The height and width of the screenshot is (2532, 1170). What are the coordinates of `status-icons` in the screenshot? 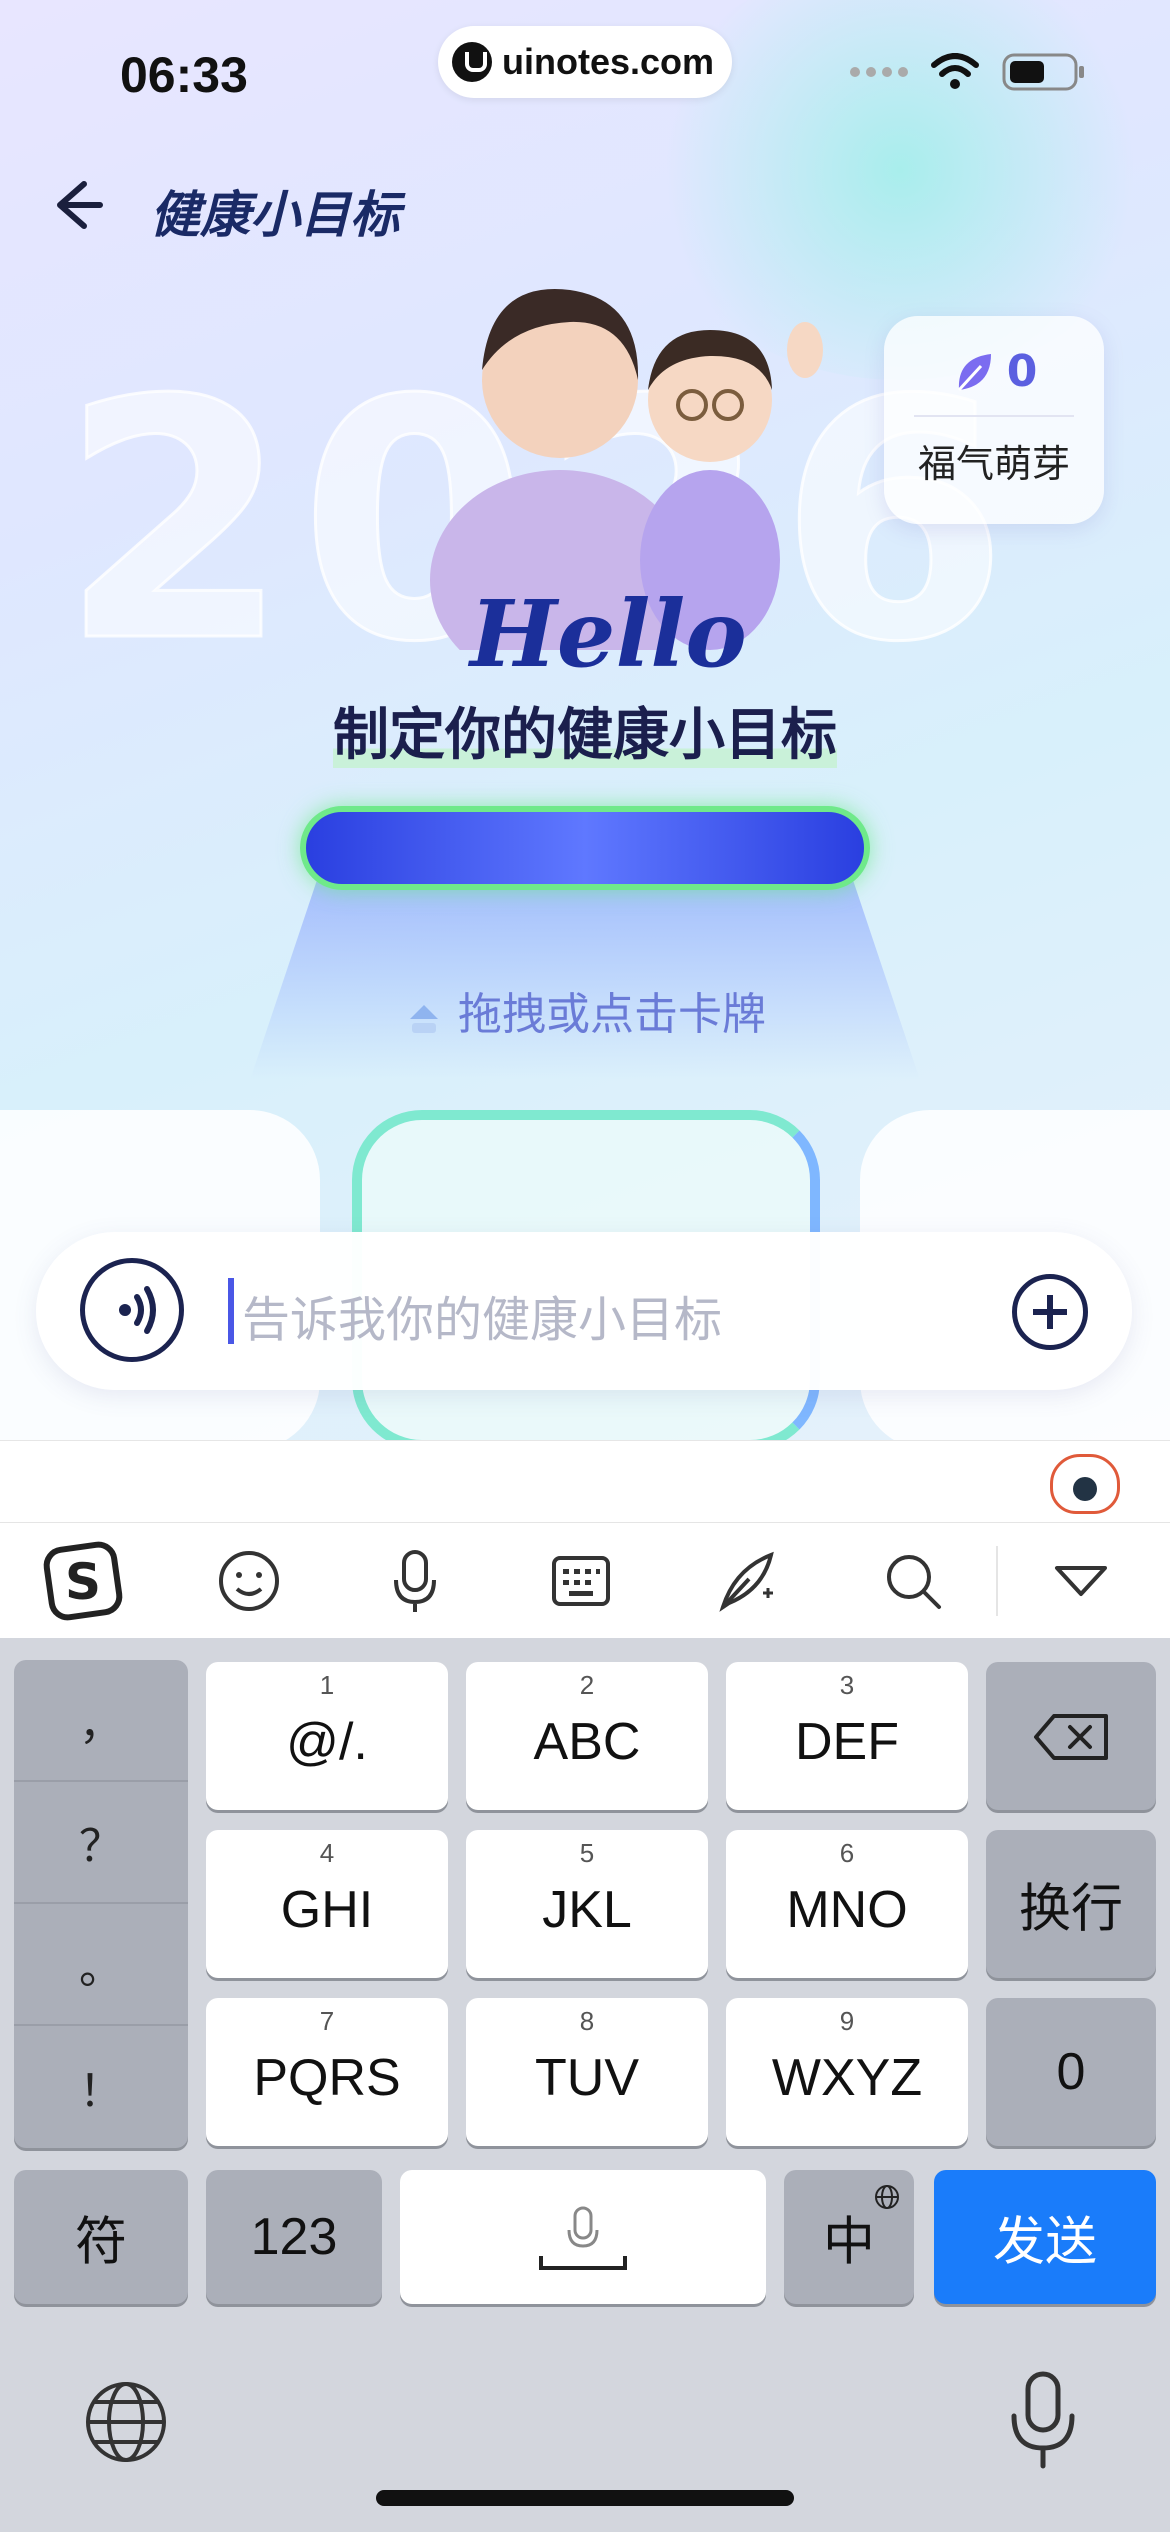 It's located at (968, 72).